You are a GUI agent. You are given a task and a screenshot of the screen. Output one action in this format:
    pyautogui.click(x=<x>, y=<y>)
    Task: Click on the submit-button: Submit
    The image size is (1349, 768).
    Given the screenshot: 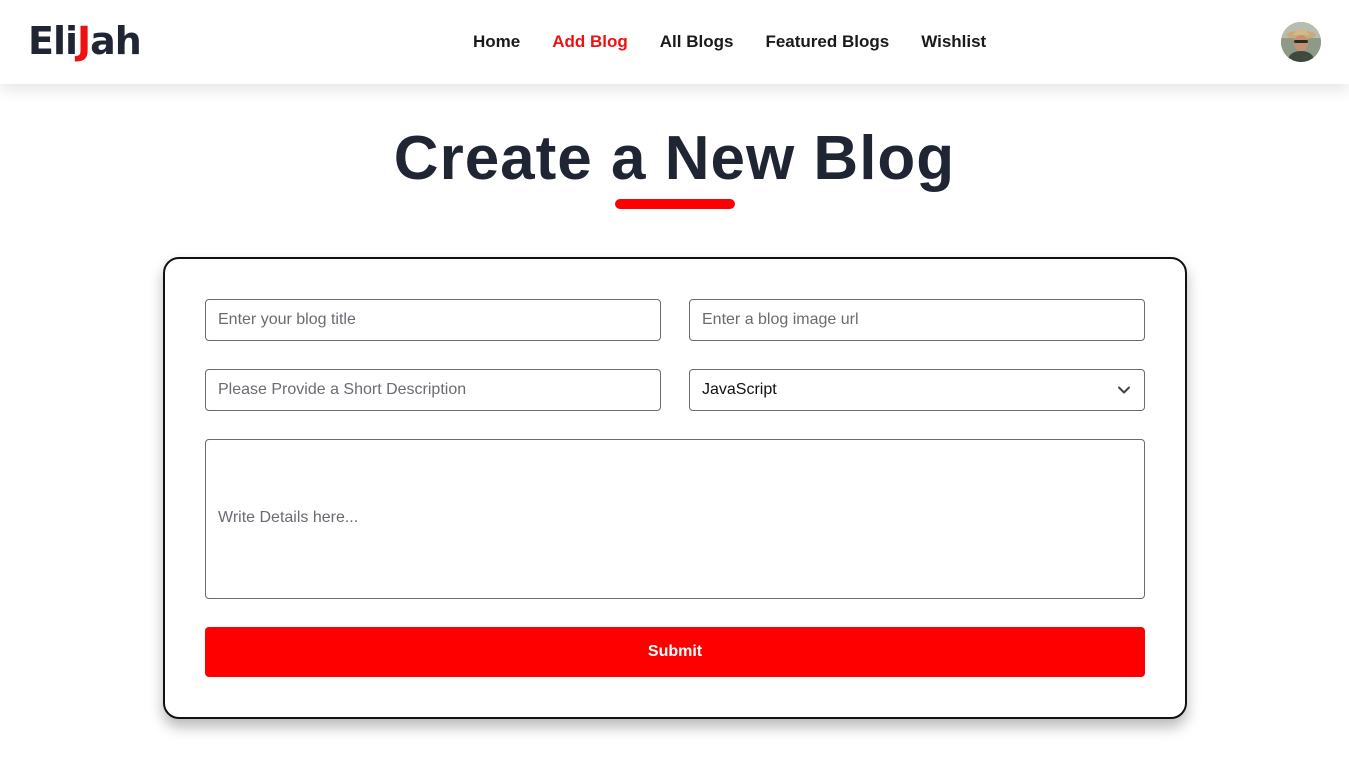 What is the action you would take?
    pyautogui.click(x=675, y=652)
    